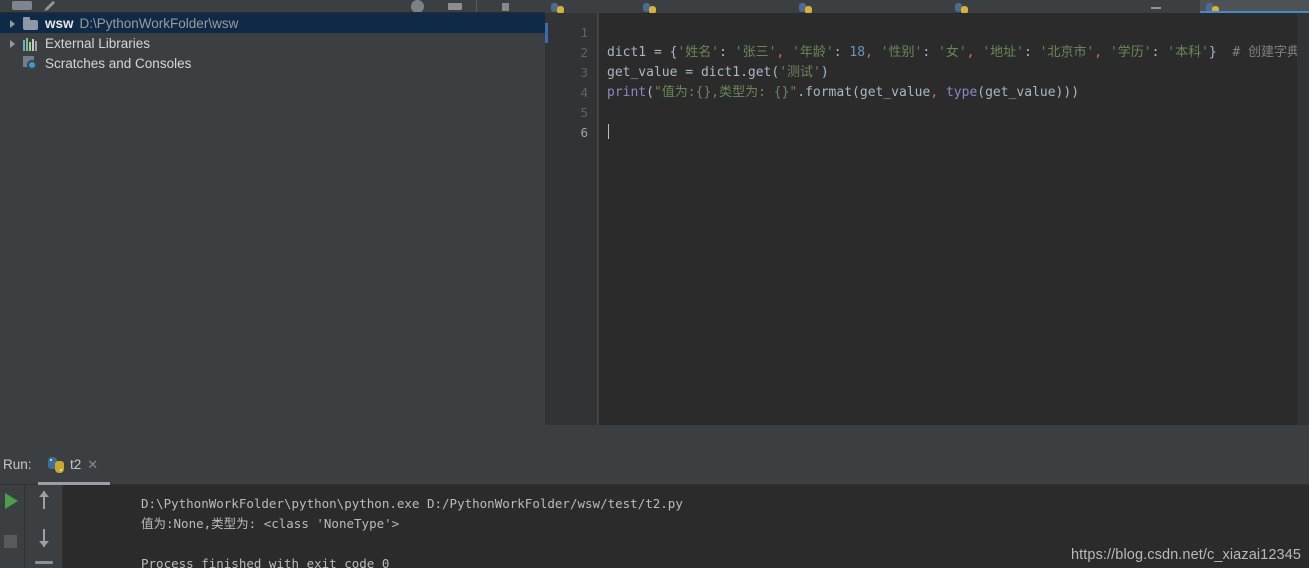  Describe the element at coordinates (597, 219) in the screenshot. I see `gutter-divider` at that location.